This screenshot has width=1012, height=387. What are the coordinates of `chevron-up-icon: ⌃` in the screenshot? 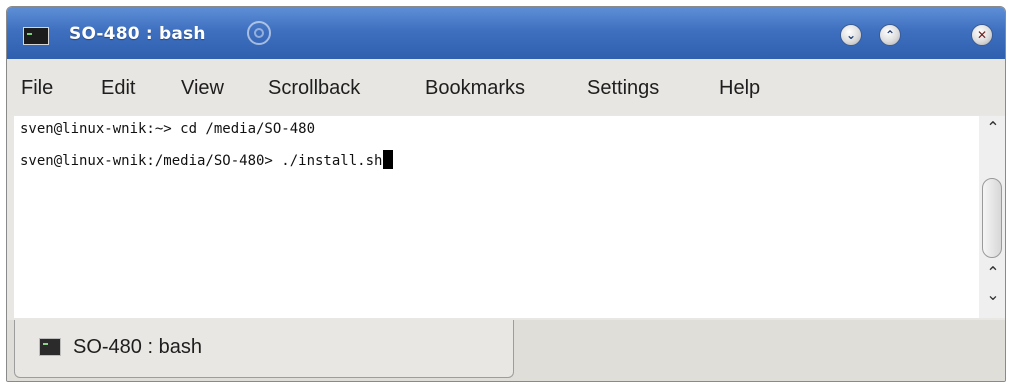 It's located at (890, 35).